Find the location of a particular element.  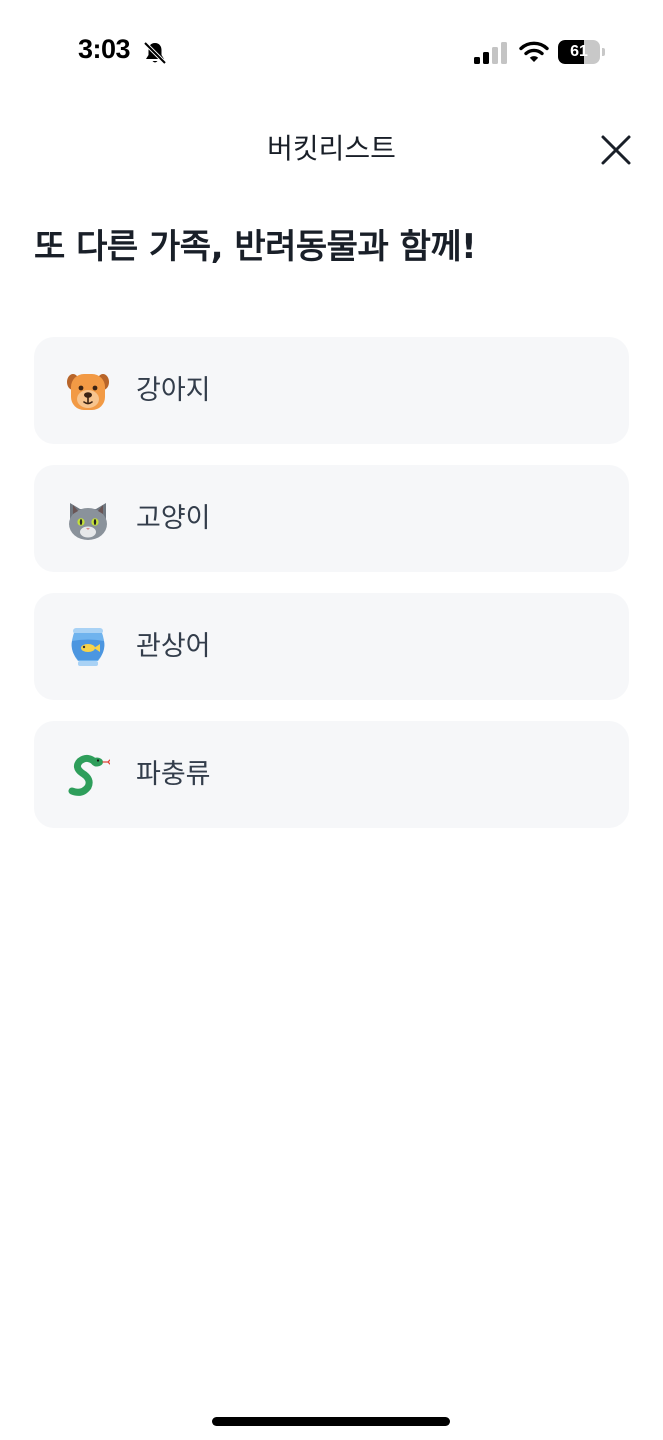

cat-icon is located at coordinates (88, 521).